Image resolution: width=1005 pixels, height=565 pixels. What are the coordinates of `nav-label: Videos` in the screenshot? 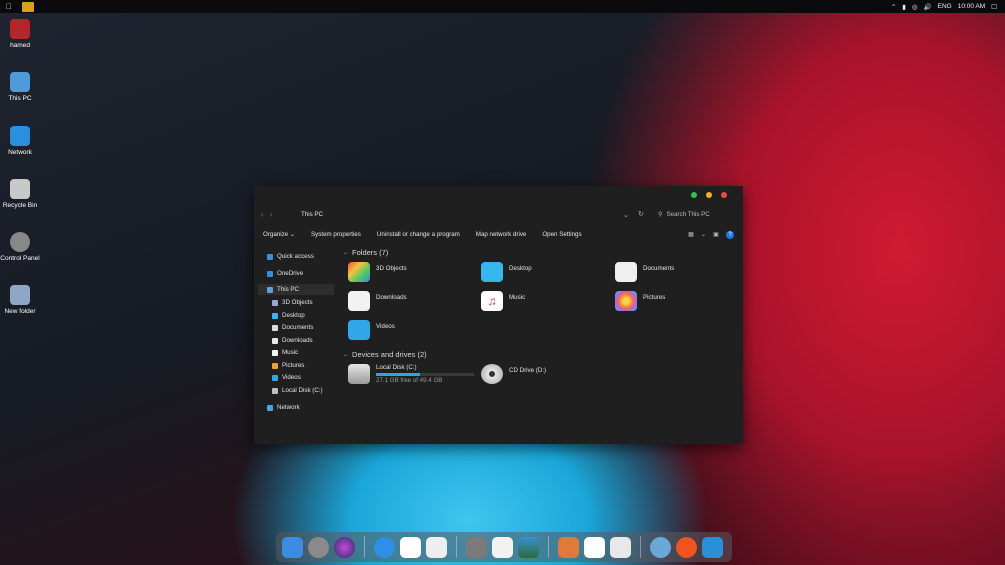 It's located at (291, 377).